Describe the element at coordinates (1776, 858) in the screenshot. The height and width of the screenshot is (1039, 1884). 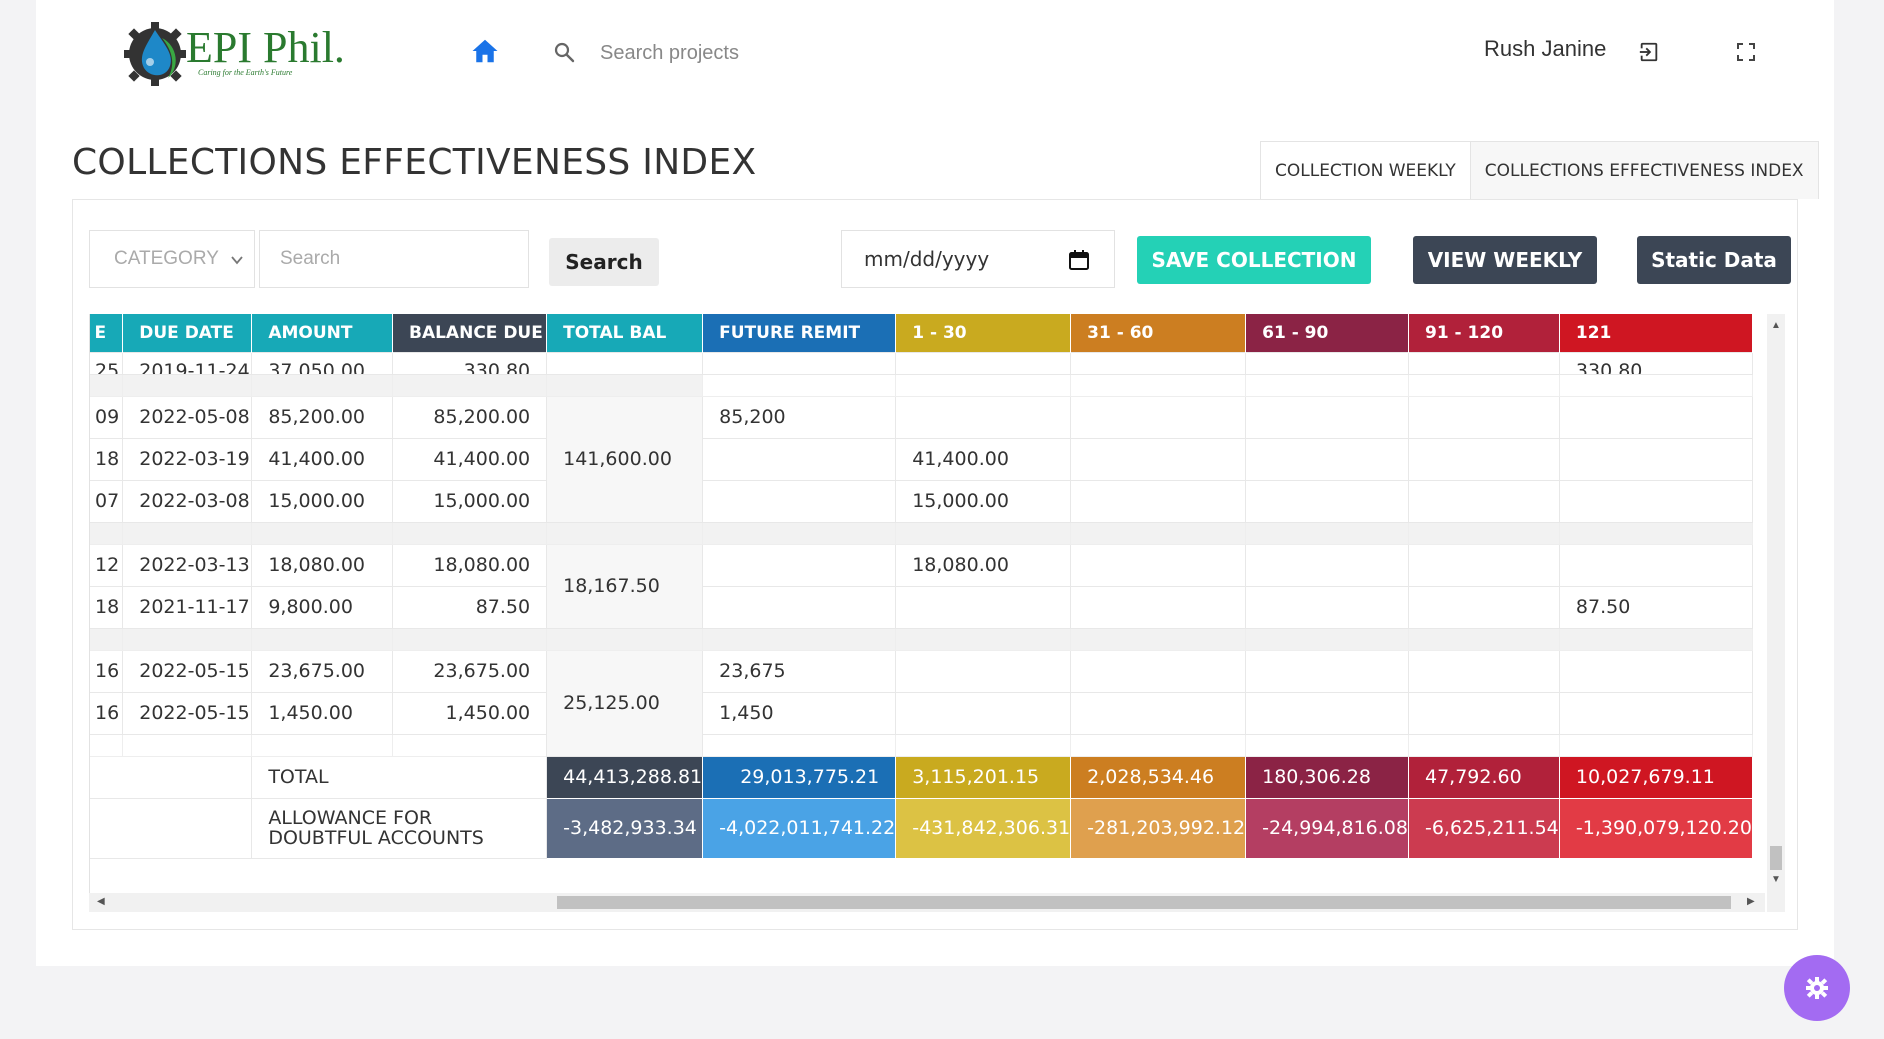
I see `vertical-scroll-thumb` at that location.